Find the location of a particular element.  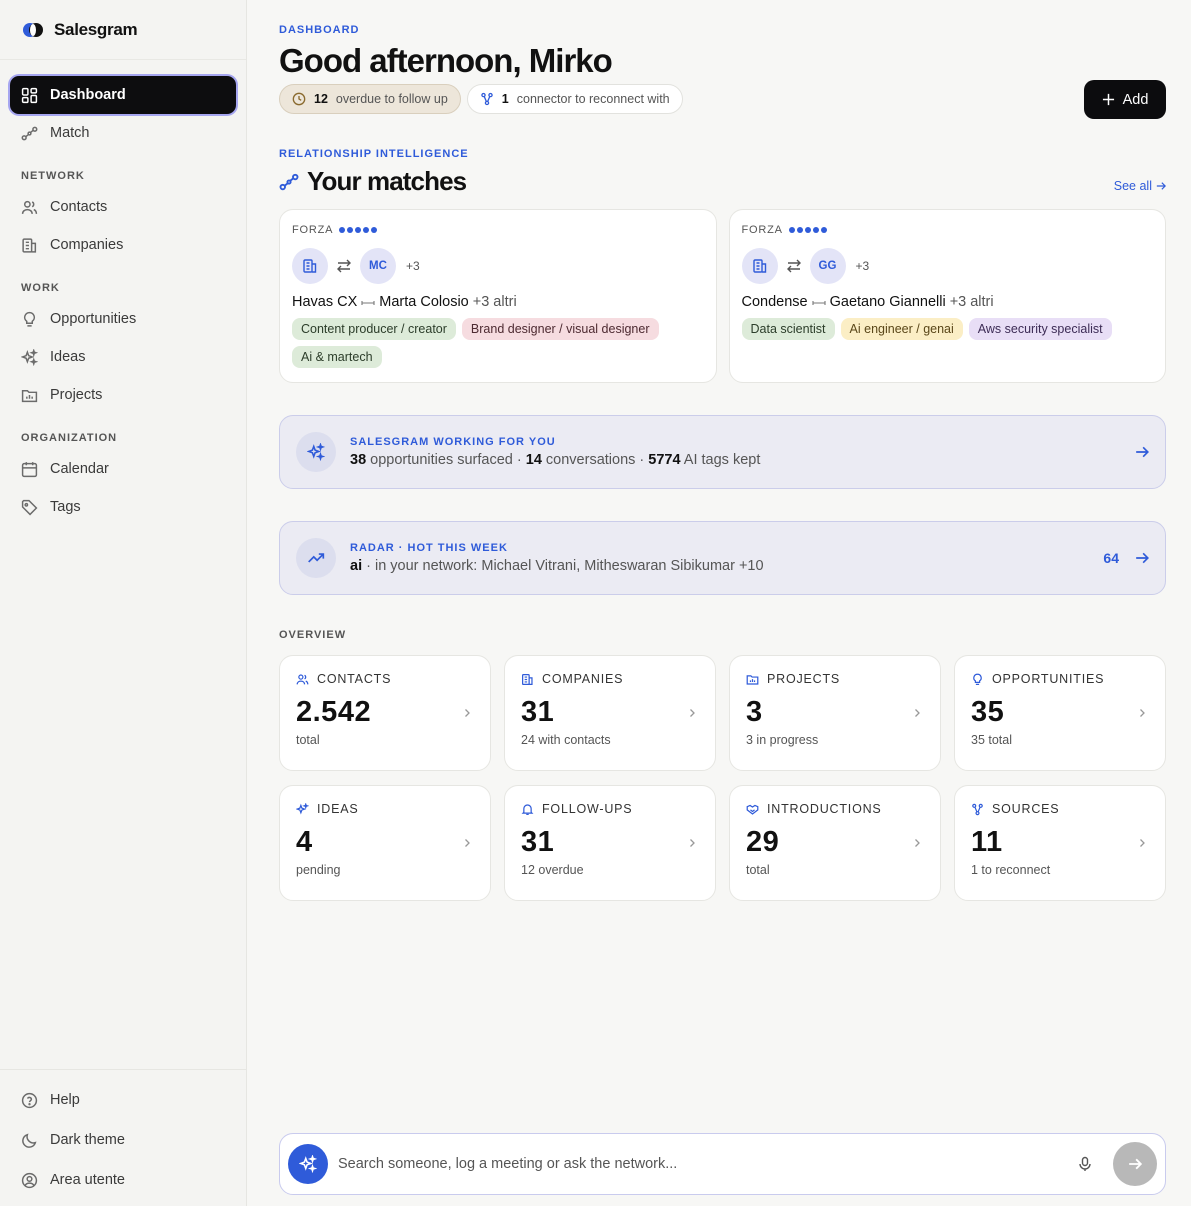

building-icon is located at coordinates (29, 245).